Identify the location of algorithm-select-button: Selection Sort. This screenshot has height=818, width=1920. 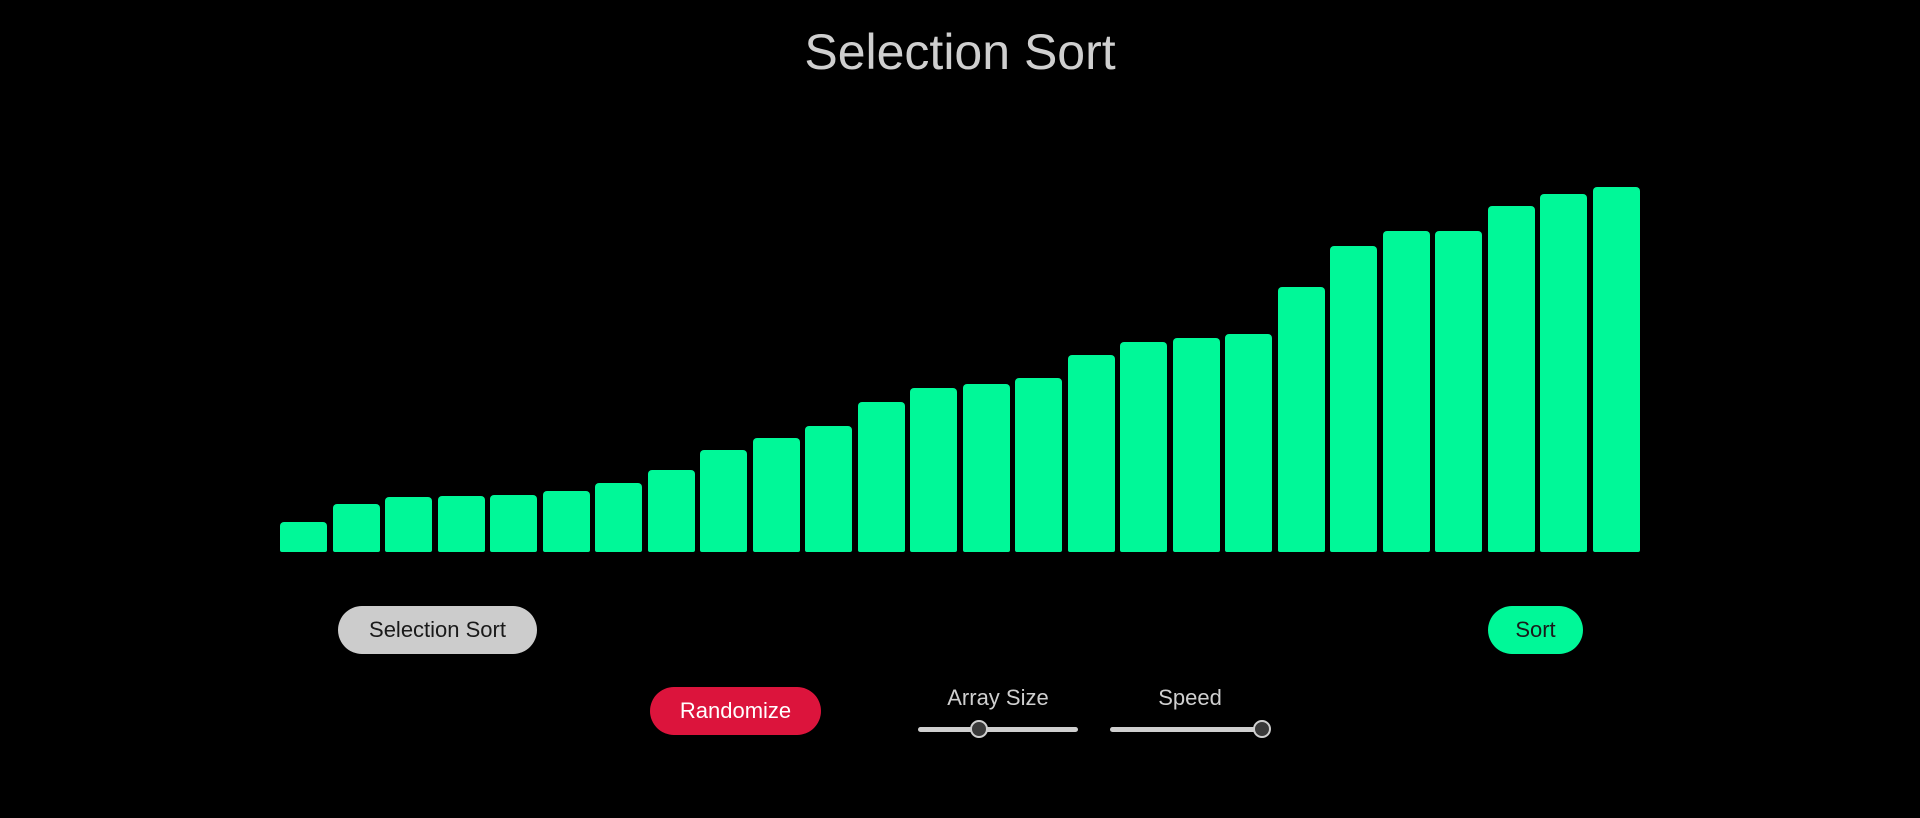
(437, 630).